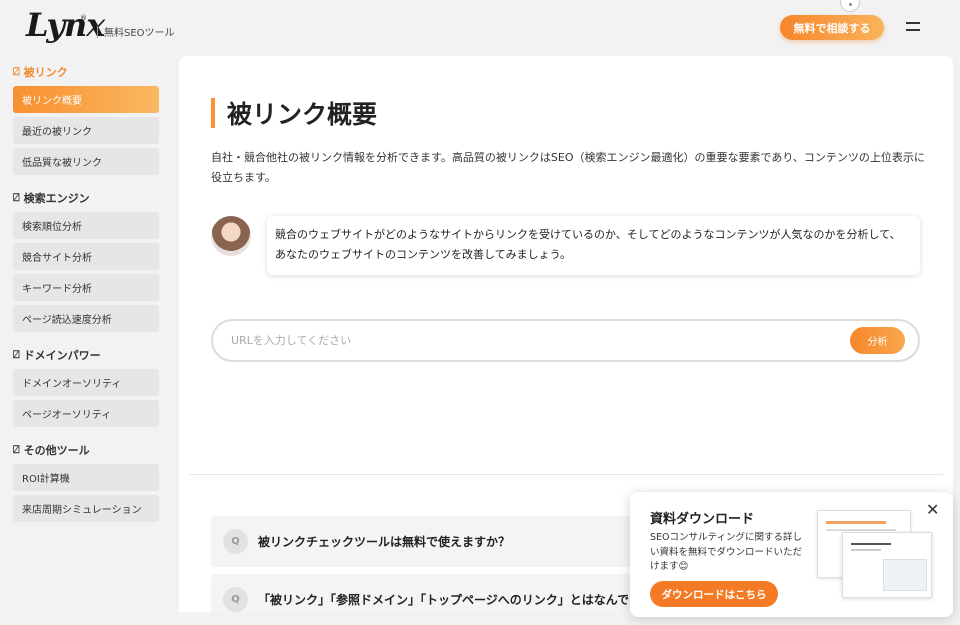  I want to click on hamburger-menu-icon, so click(913, 26).